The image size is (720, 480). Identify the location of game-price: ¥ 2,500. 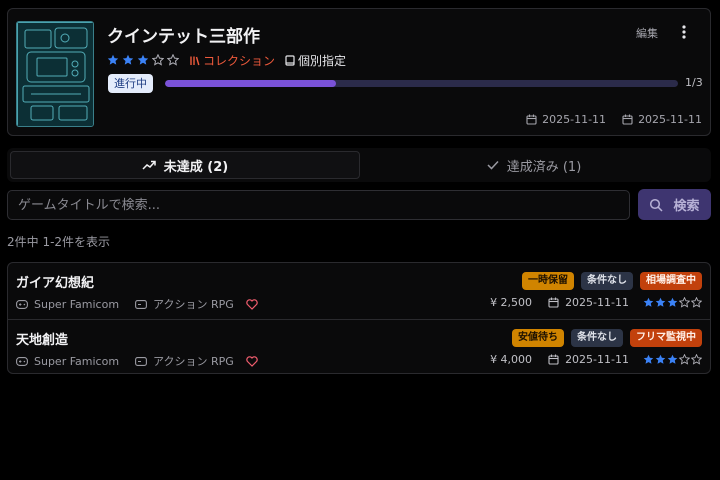
(511, 302).